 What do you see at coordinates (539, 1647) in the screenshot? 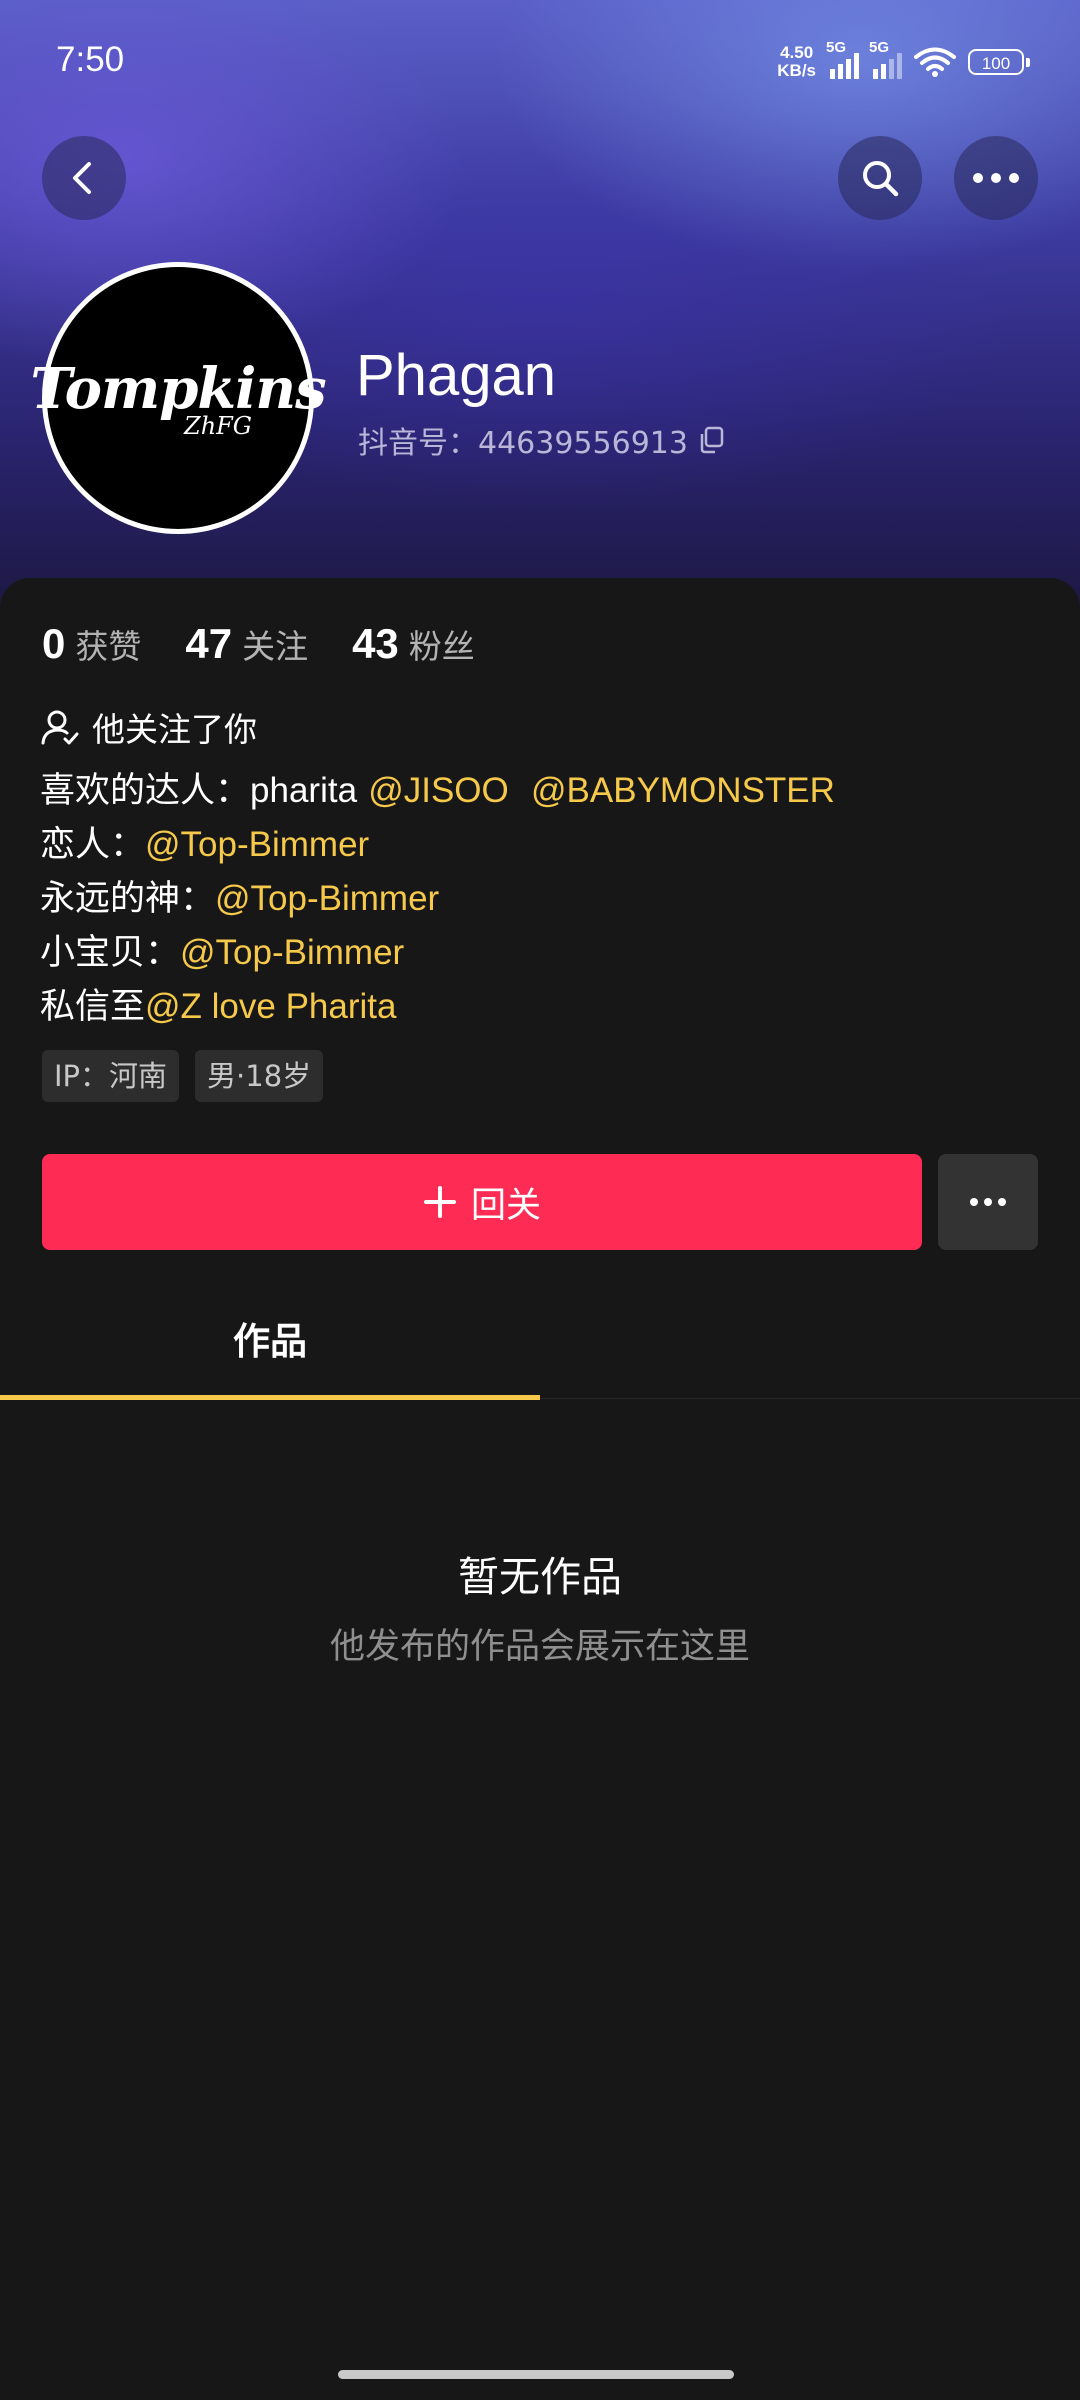
I see `empty-state-subtitle: 他发布的作品会展示在这里` at bounding box center [539, 1647].